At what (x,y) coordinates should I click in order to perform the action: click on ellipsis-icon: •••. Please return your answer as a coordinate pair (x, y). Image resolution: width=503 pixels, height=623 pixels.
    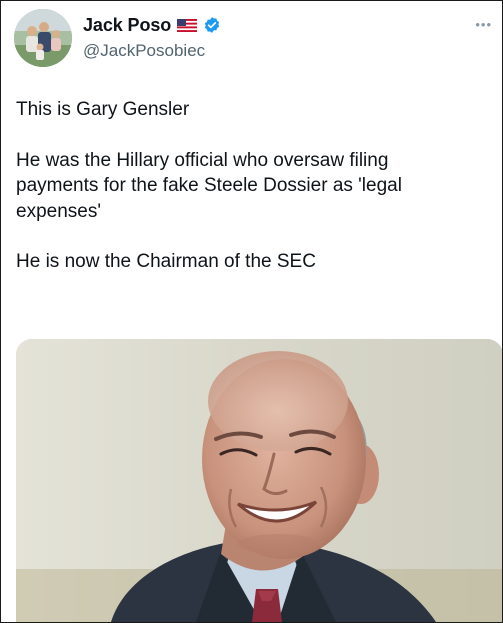
    Looking at the image, I should click on (483, 24).